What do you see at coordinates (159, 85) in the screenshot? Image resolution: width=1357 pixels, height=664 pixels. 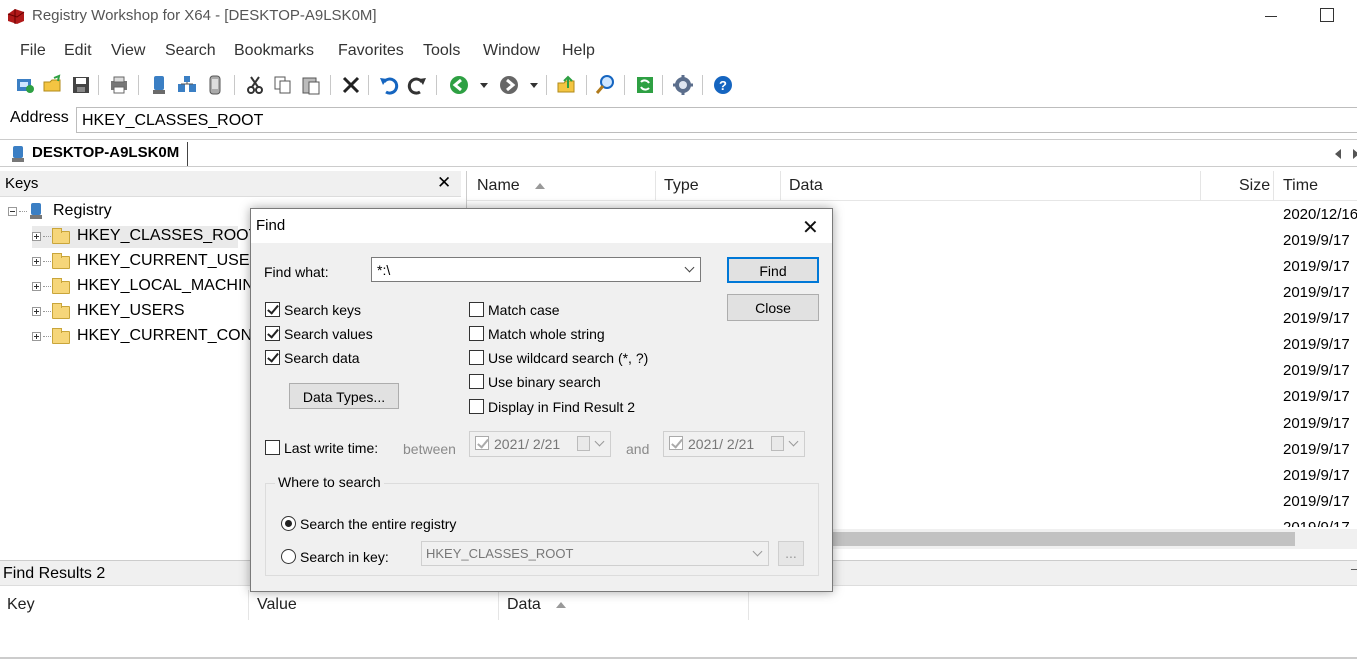 I see `local-registry-icon` at bounding box center [159, 85].